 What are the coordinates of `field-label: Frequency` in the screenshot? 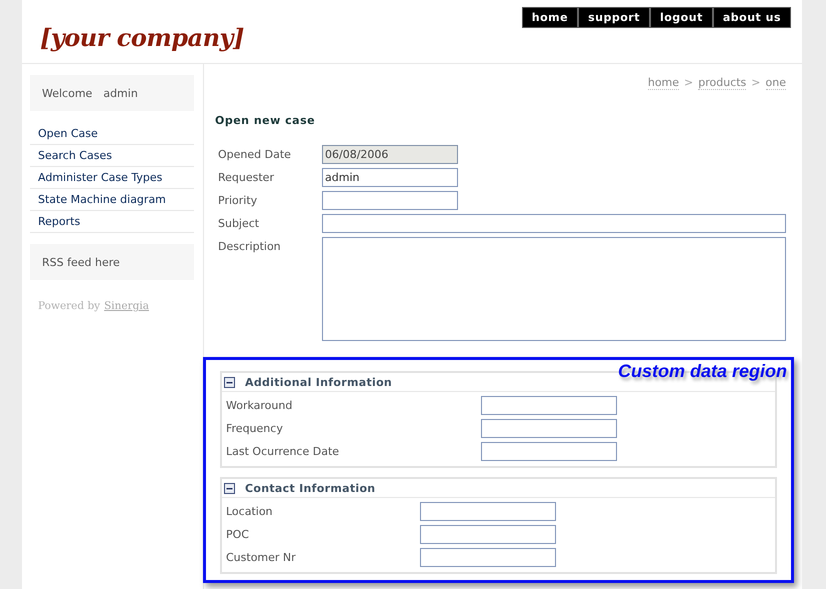 It's located at (255, 428).